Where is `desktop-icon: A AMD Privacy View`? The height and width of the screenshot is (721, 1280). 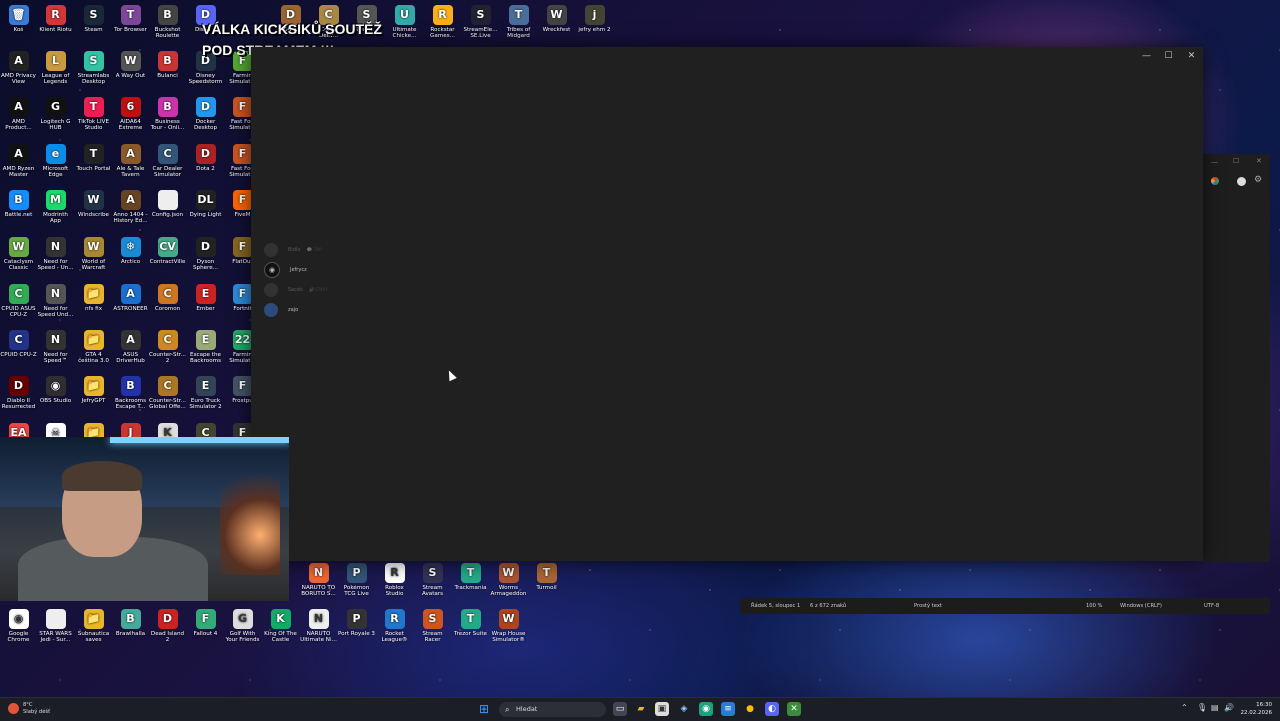
desktop-icon: A AMD Privacy View is located at coordinates (18, 68).